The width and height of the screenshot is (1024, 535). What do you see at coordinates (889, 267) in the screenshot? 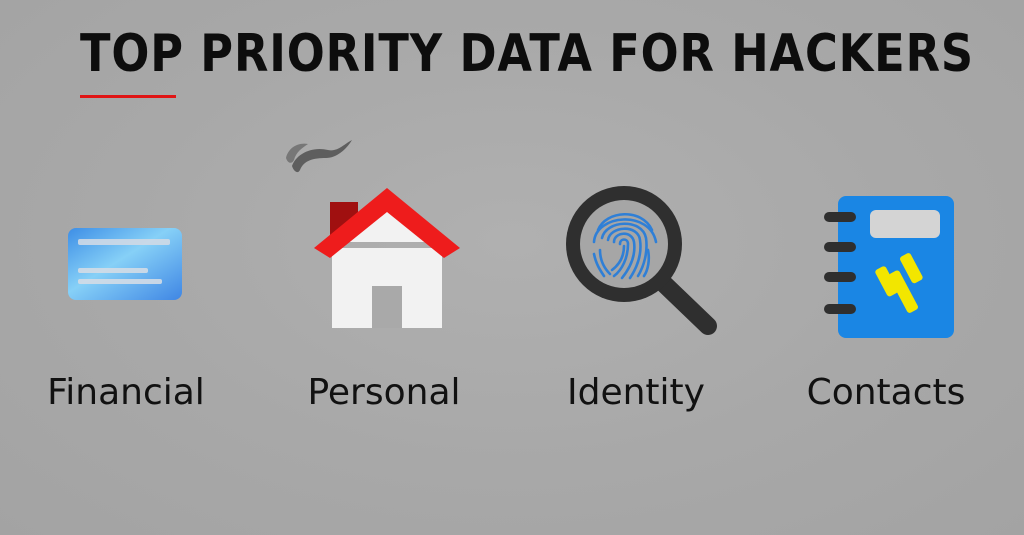
I see `address-book-icon` at bounding box center [889, 267].